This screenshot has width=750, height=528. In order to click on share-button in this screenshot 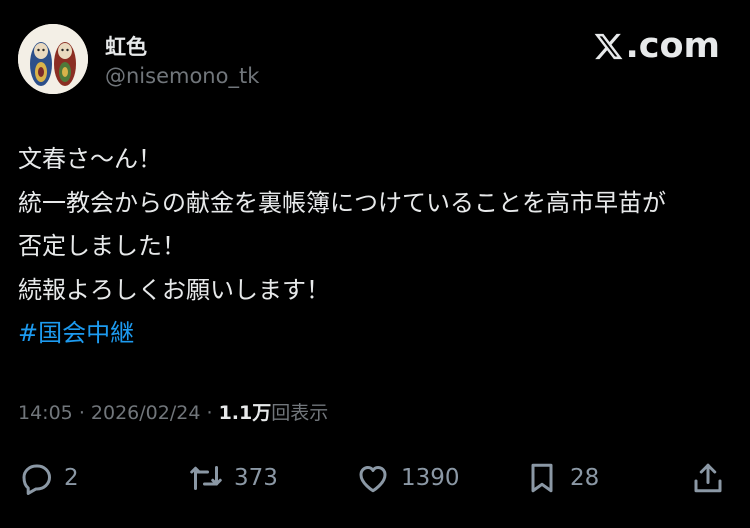, I will do `click(713, 478)`.